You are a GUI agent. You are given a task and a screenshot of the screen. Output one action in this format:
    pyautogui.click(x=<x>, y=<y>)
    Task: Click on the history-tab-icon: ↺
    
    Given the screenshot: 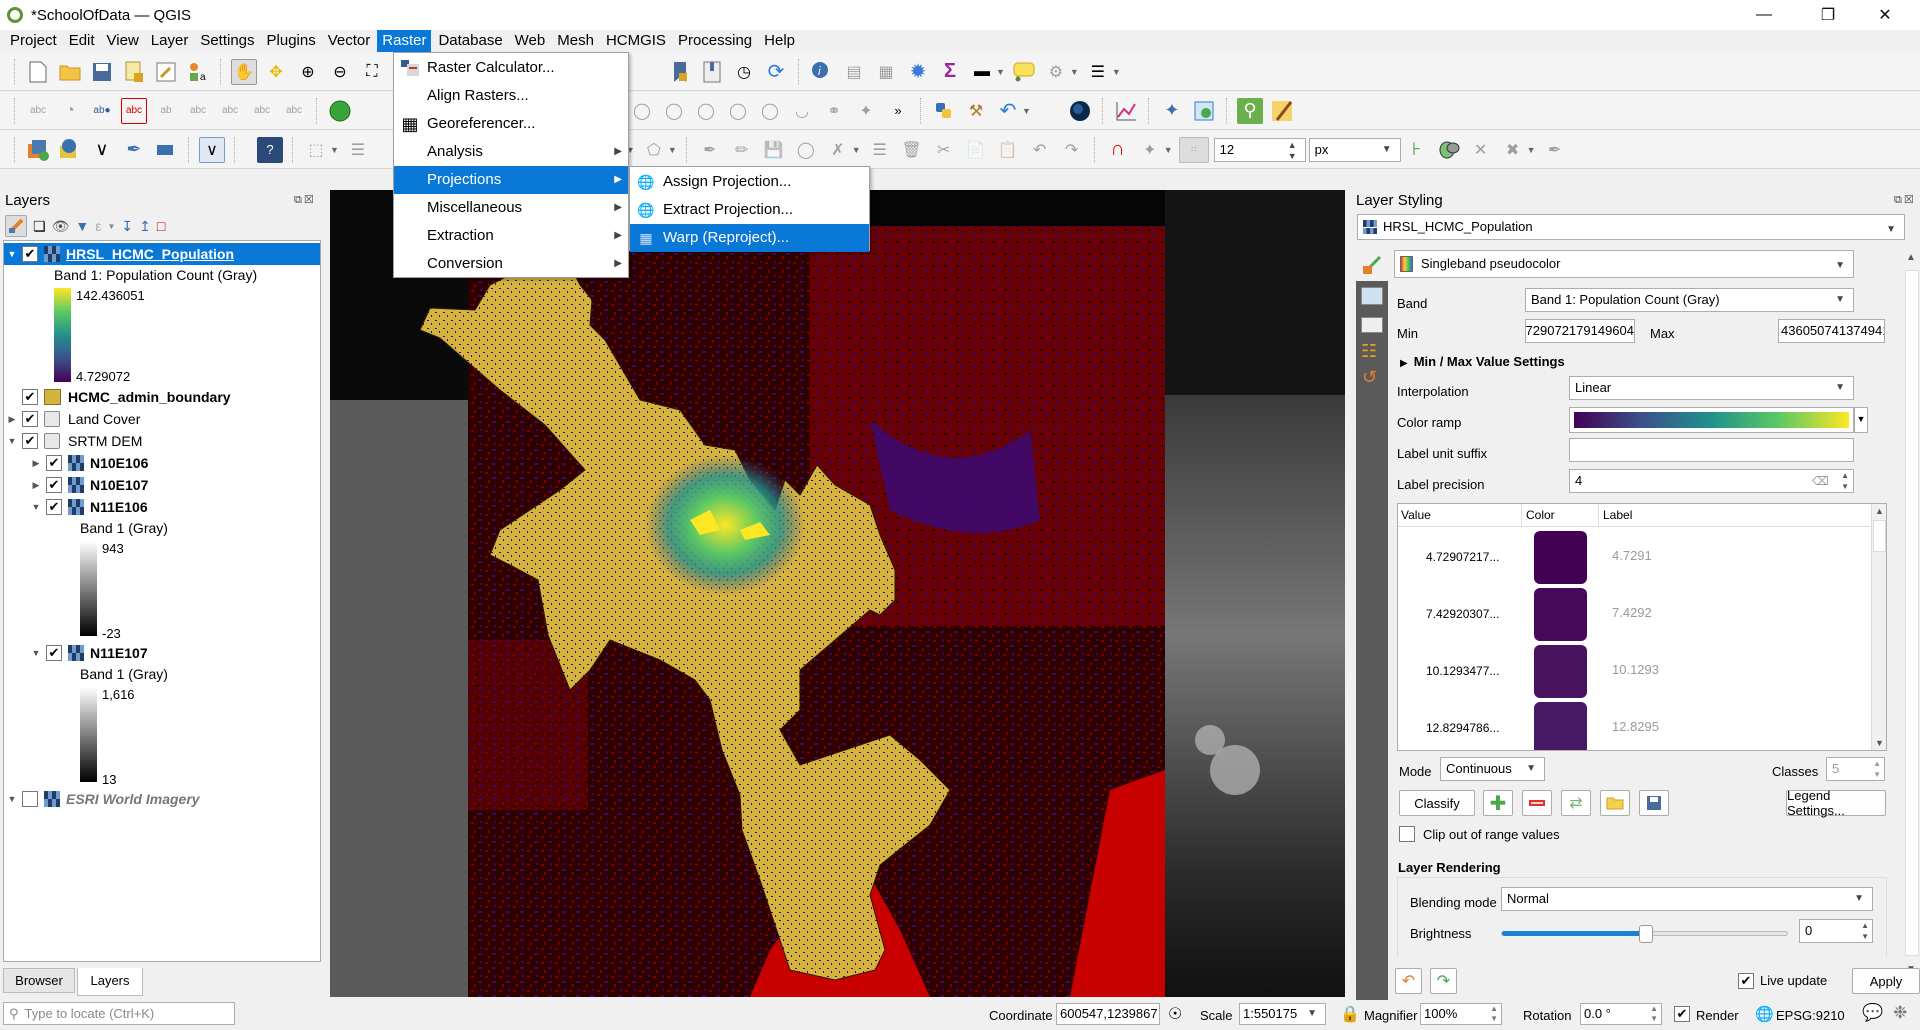 What is the action you would take?
    pyautogui.click(x=1369, y=377)
    